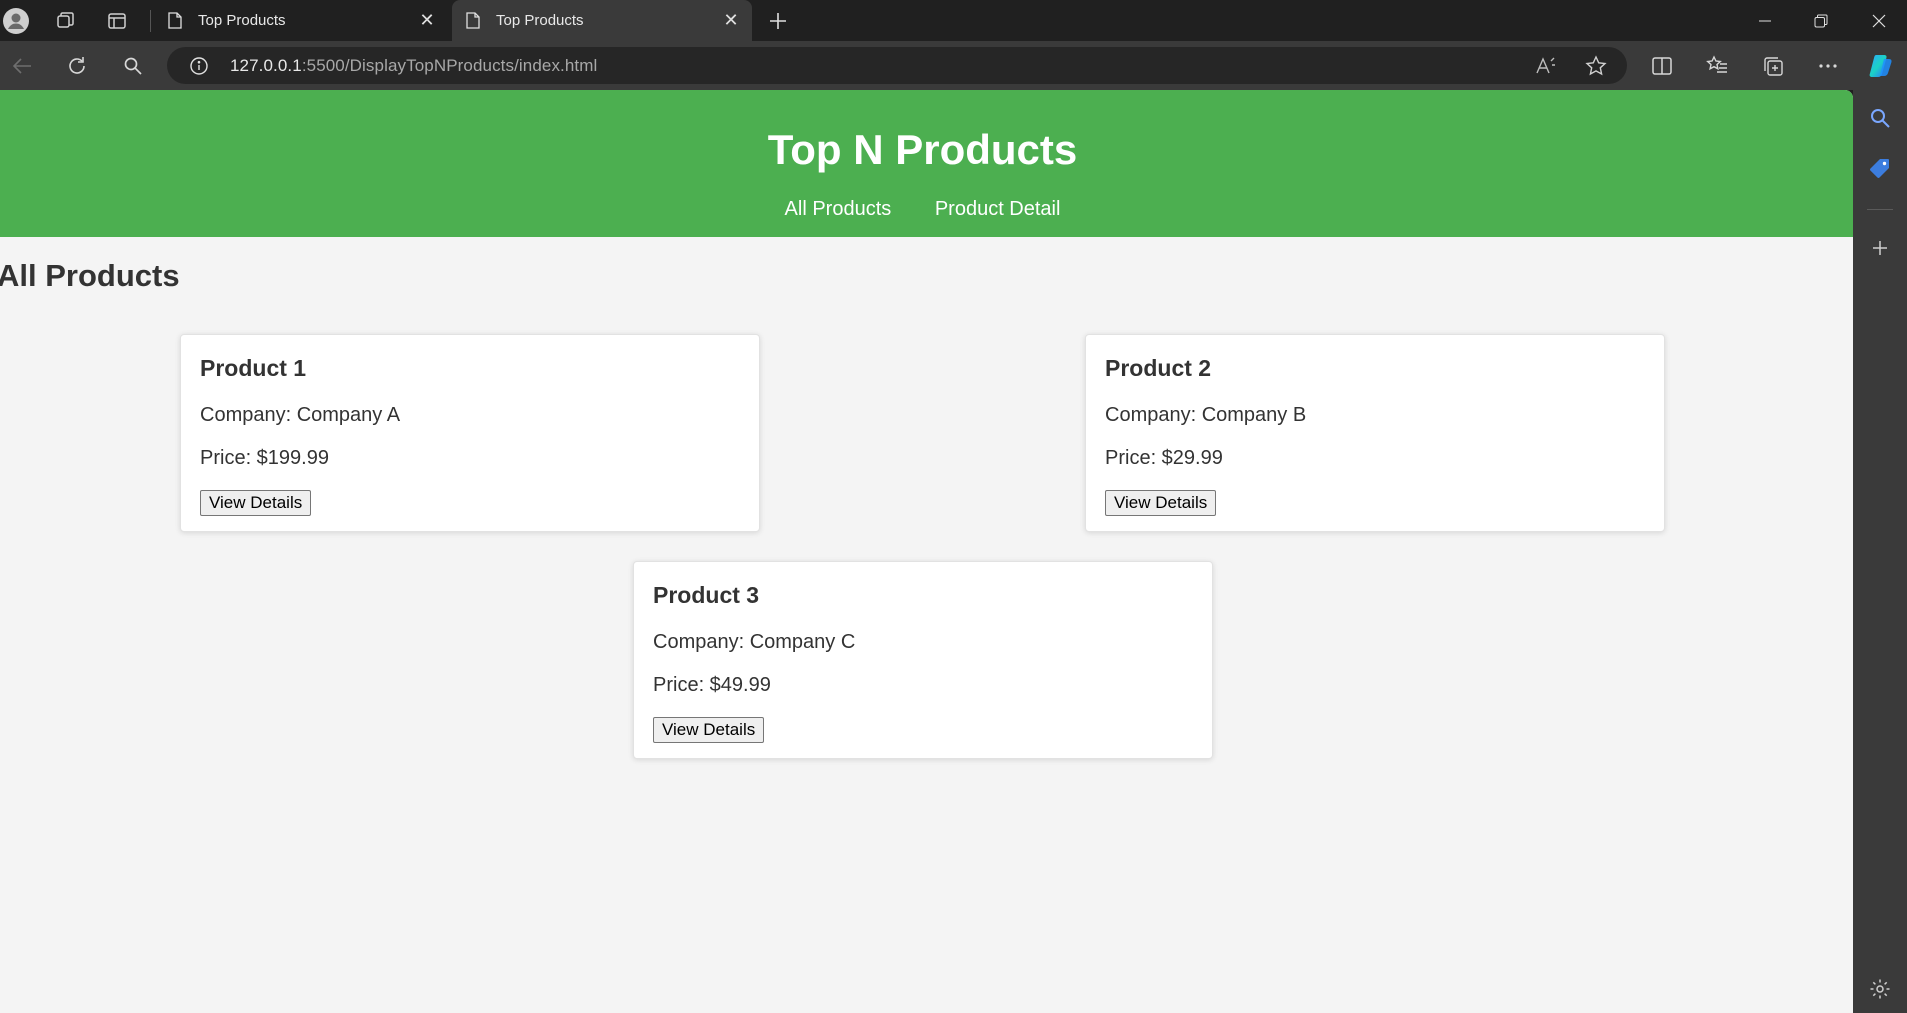 The image size is (1907, 1013). What do you see at coordinates (1596, 68) in the screenshot?
I see `favorite-star-icon` at bounding box center [1596, 68].